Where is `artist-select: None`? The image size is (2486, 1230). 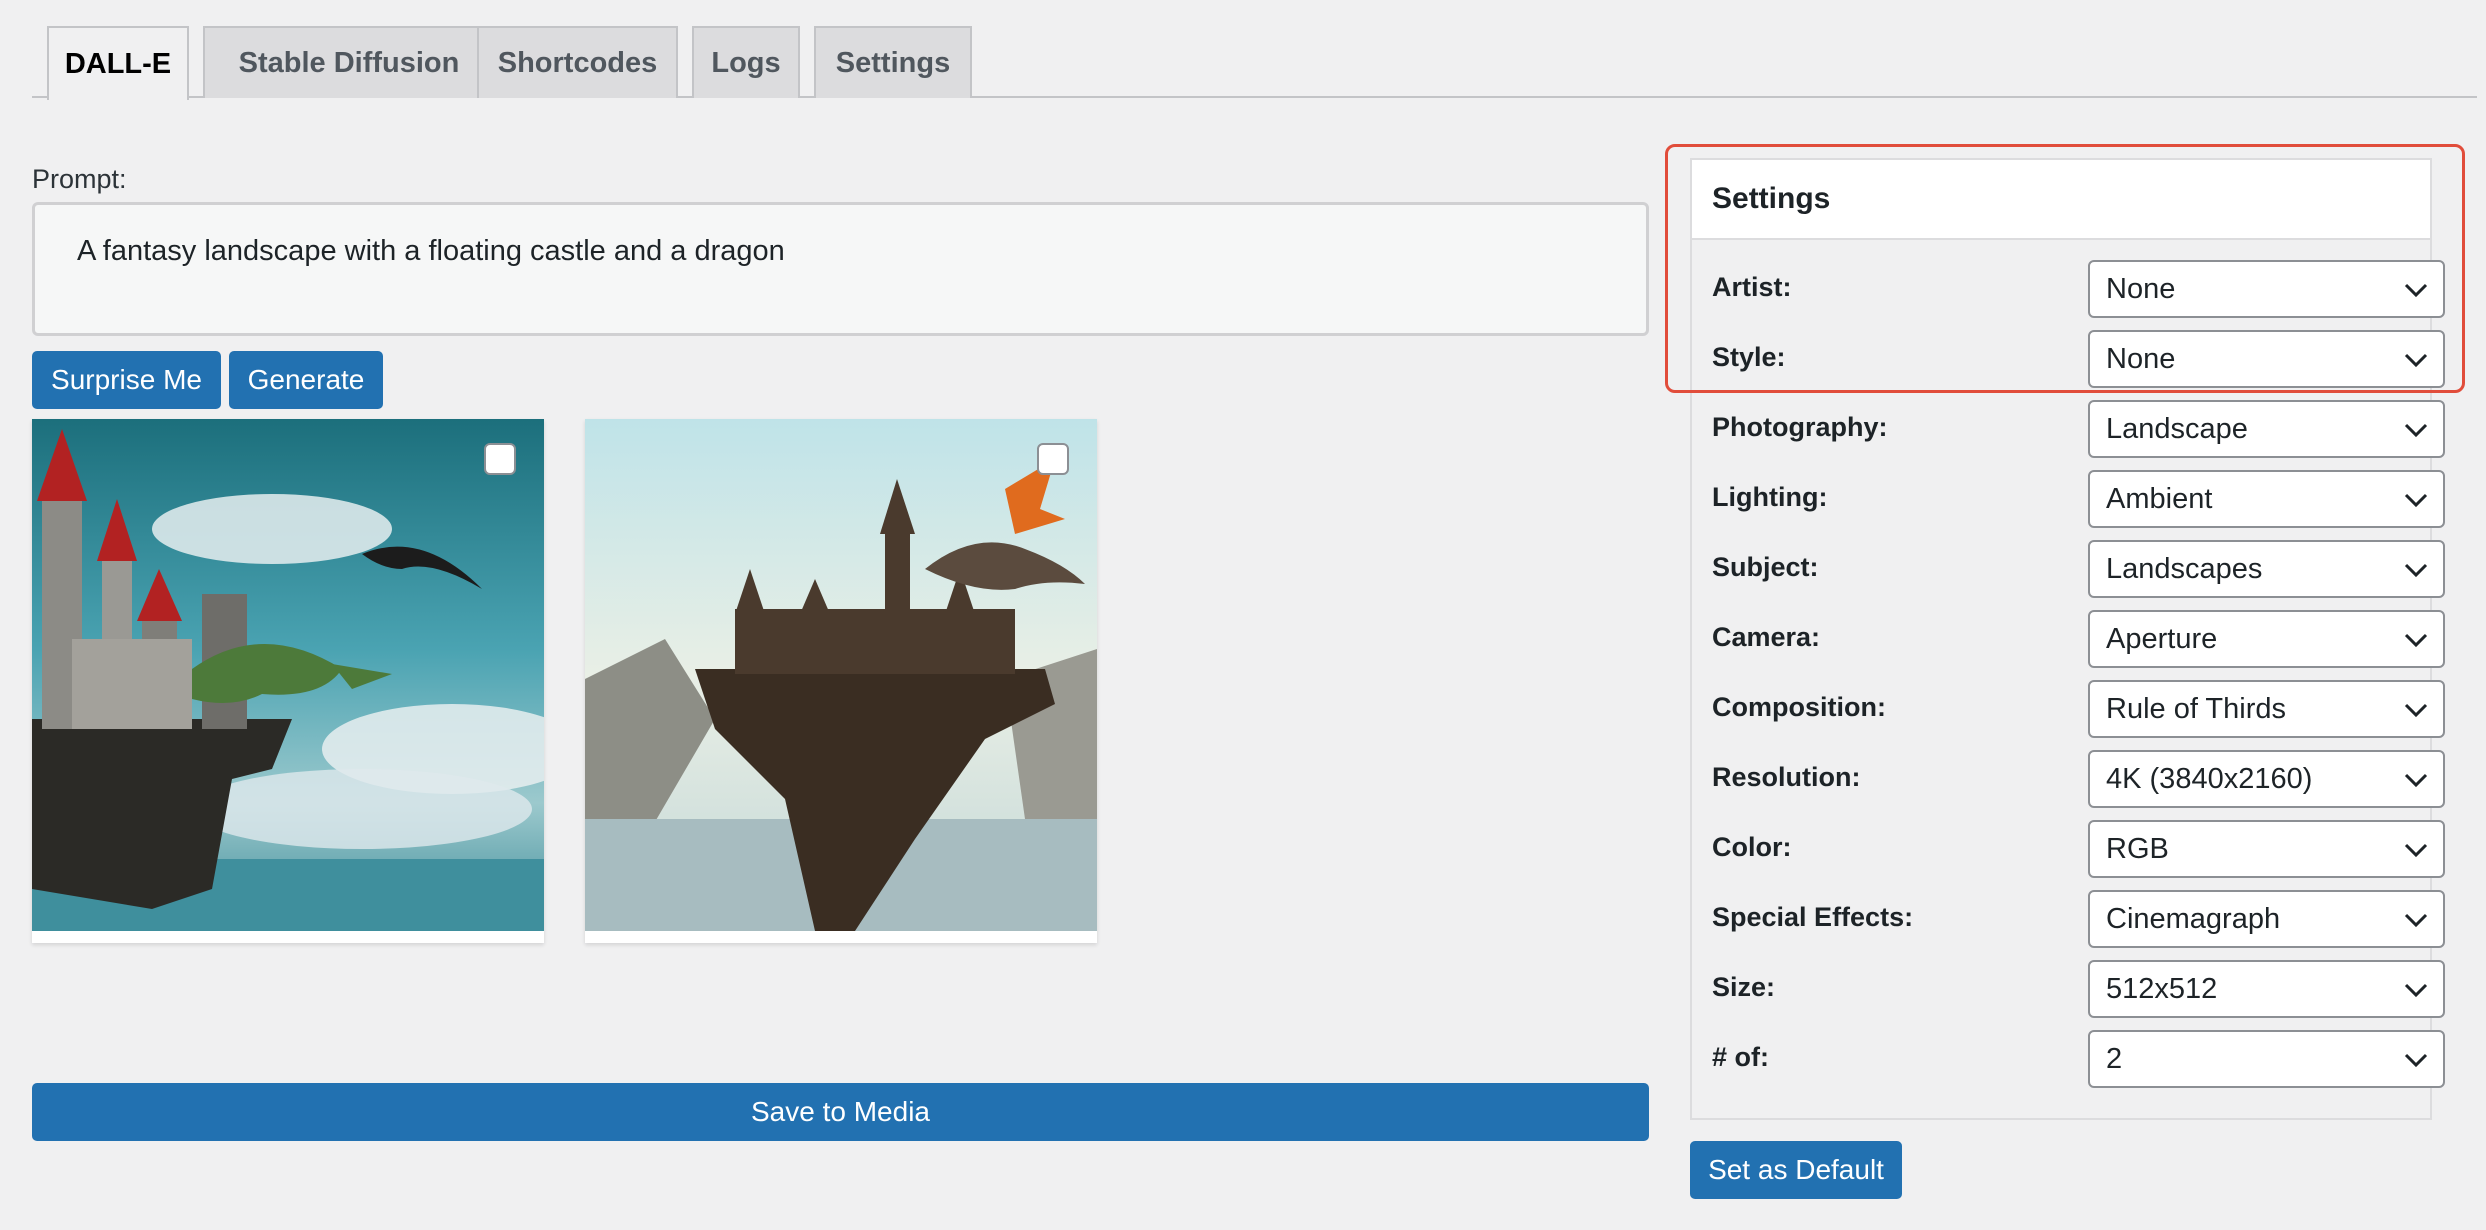
artist-select: None is located at coordinates (2266, 289).